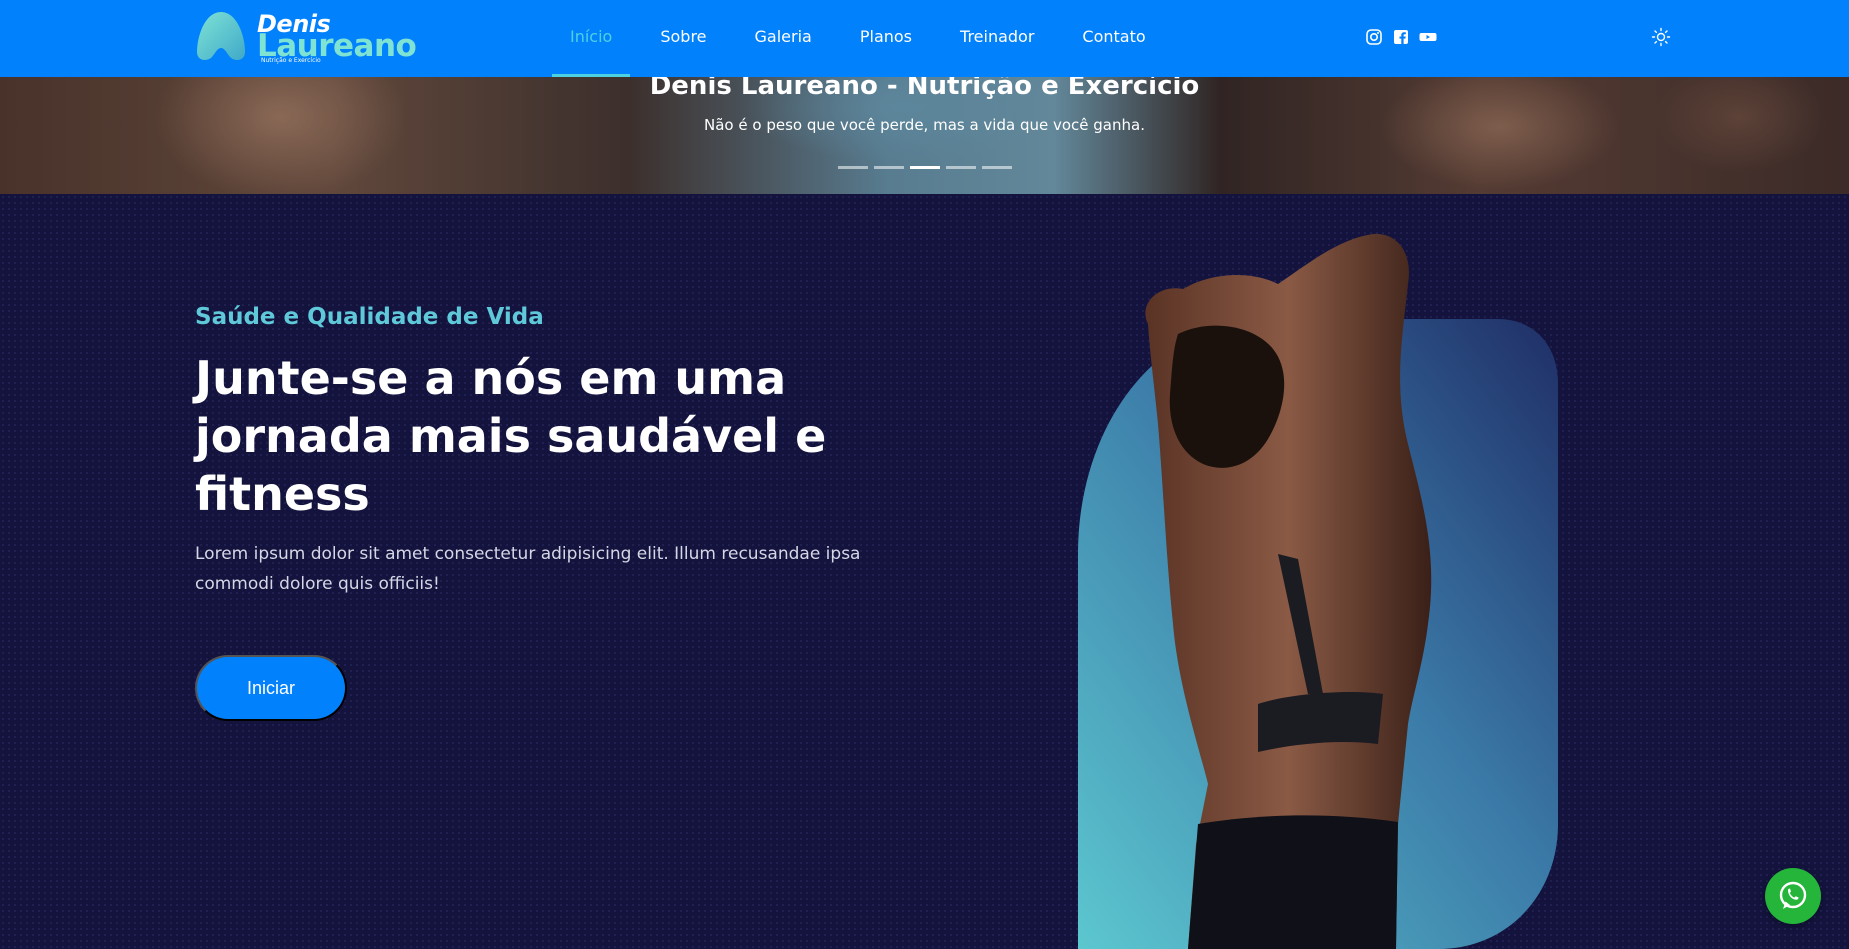 The height and width of the screenshot is (949, 1849). What do you see at coordinates (1428, 37) in the screenshot?
I see `youtube-icon` at bounding box center [1428, 37].